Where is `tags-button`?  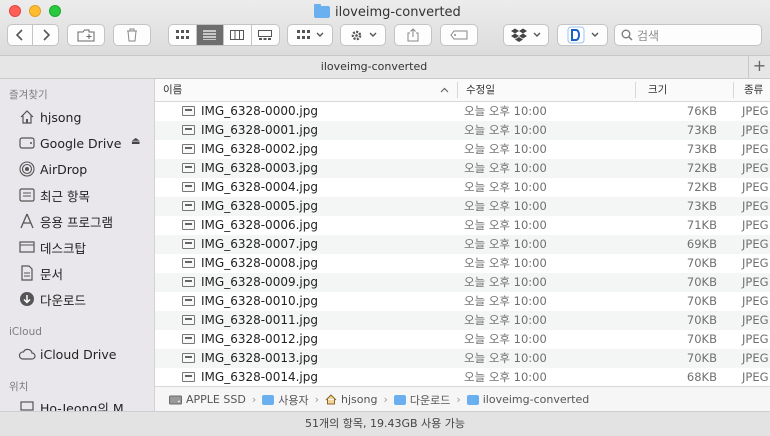
tags-button is located at coordinates (459, 35).